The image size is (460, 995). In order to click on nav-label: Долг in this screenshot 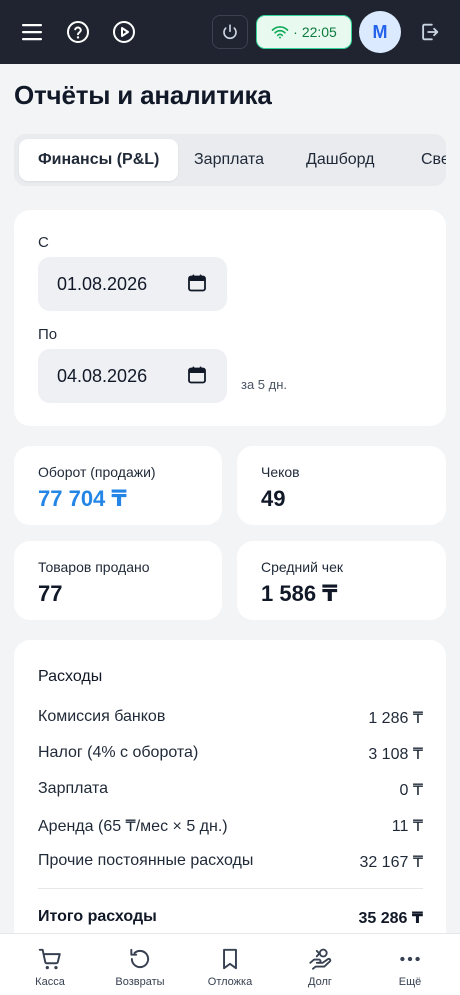, I will do `click(320, 982)`.